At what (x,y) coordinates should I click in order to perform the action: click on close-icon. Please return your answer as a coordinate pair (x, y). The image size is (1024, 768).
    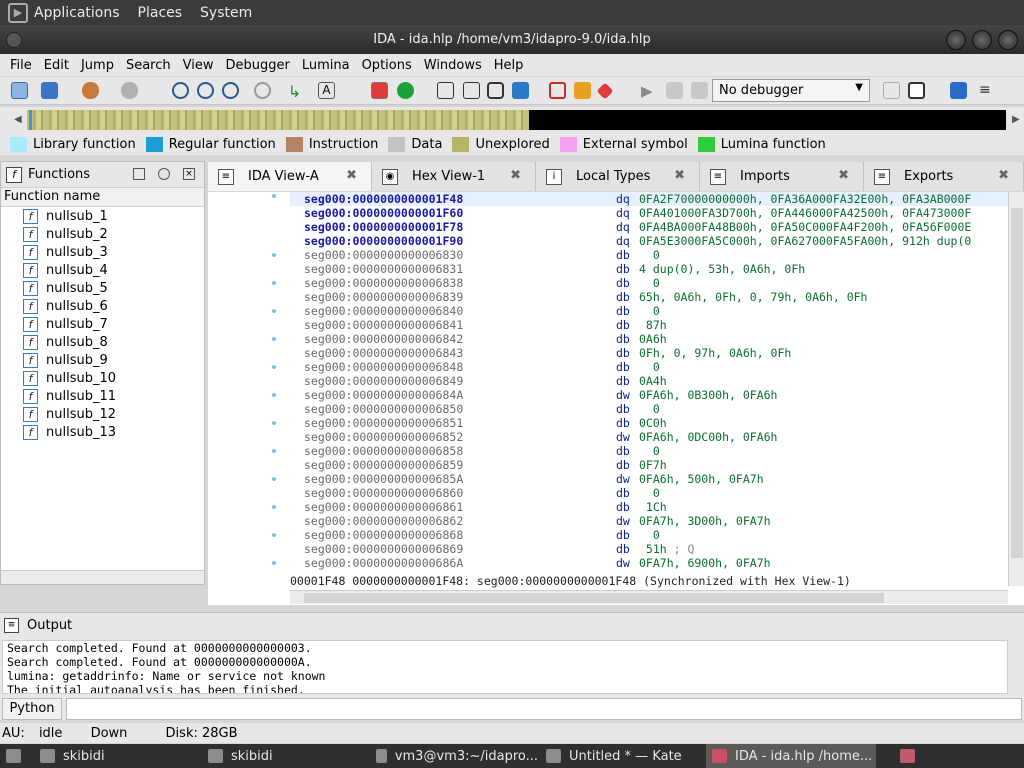
    Looking at the image, I should click on (1008, 40).